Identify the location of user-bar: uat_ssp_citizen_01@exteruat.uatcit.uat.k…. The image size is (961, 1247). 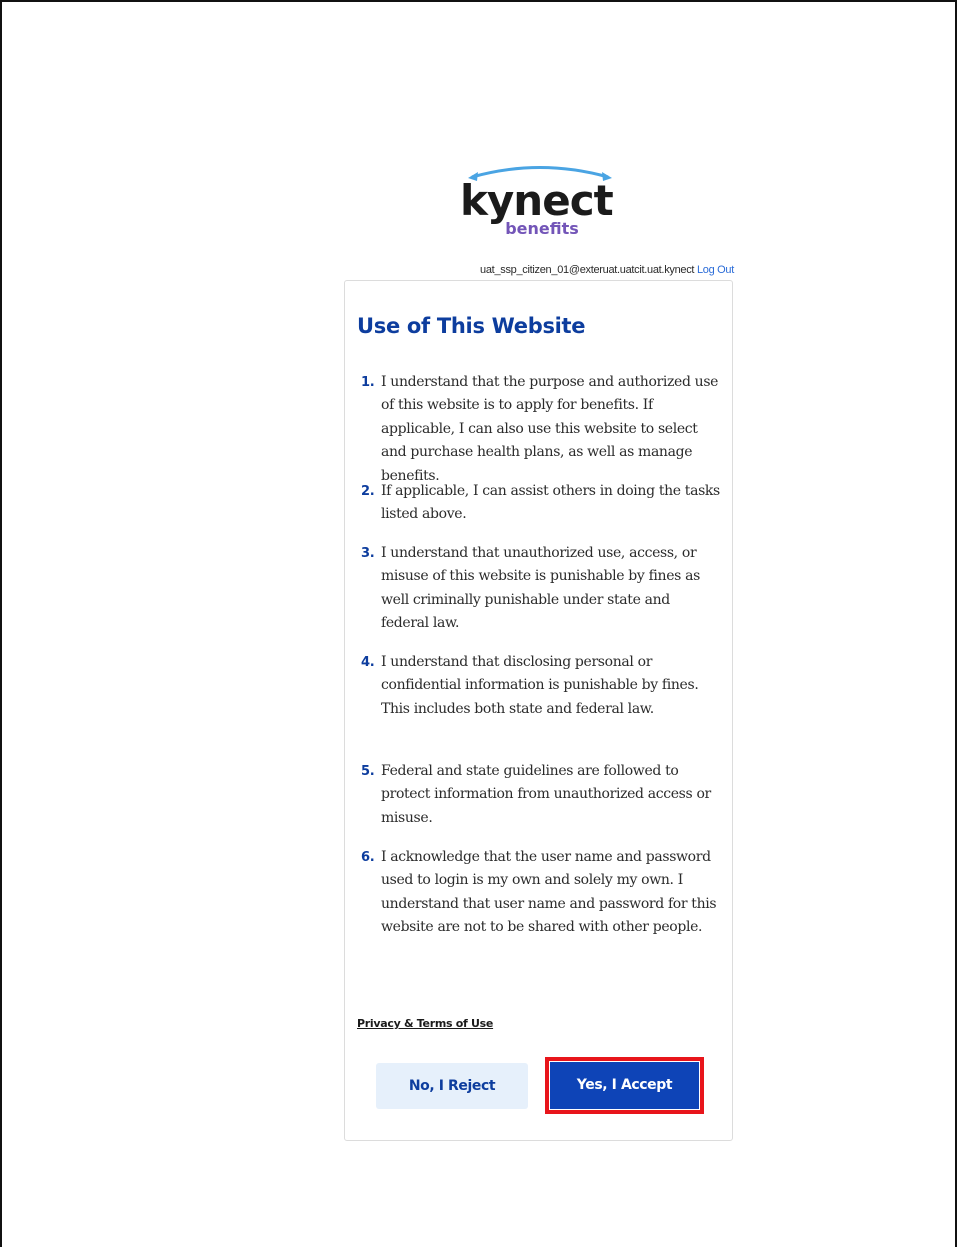
(537, 270).